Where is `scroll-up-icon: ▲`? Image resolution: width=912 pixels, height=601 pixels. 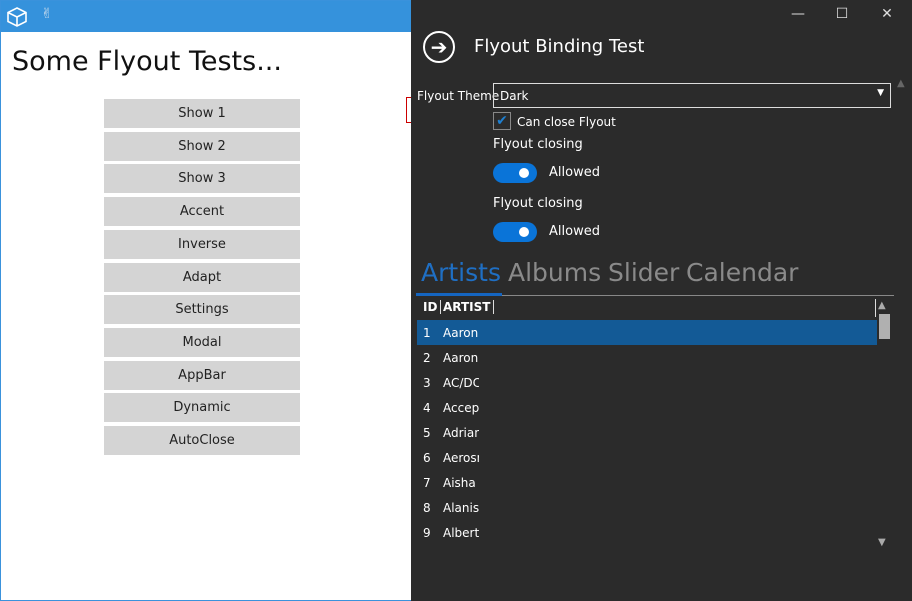
scroll-up-icon: ▲ is located at coordinates (901, 83).